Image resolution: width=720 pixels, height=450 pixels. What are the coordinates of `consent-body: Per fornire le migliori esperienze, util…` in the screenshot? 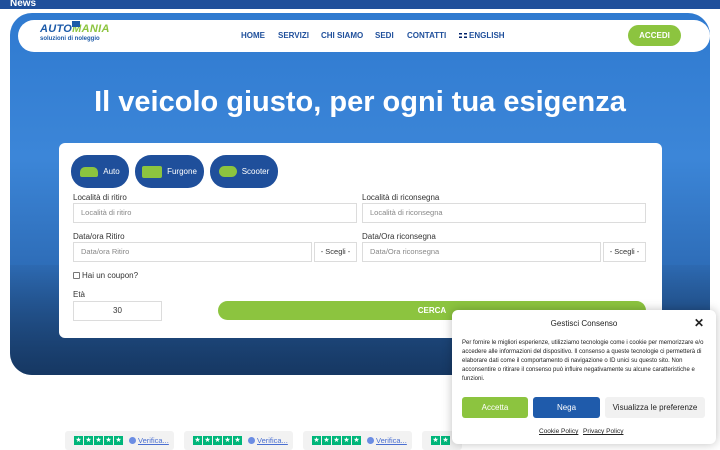 It's located at (583, 361).